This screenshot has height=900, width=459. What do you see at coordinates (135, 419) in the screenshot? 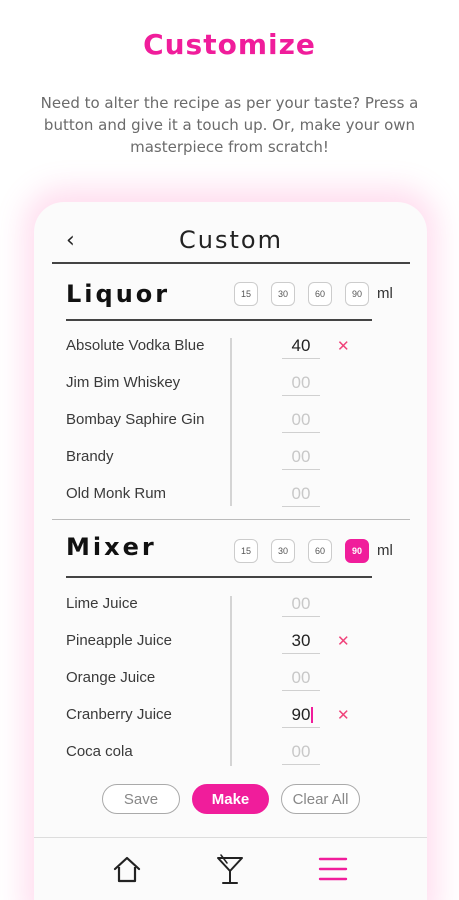
I see `liquor-item-name: Bombay Saphire Gin` at bounding box center [135, 419].